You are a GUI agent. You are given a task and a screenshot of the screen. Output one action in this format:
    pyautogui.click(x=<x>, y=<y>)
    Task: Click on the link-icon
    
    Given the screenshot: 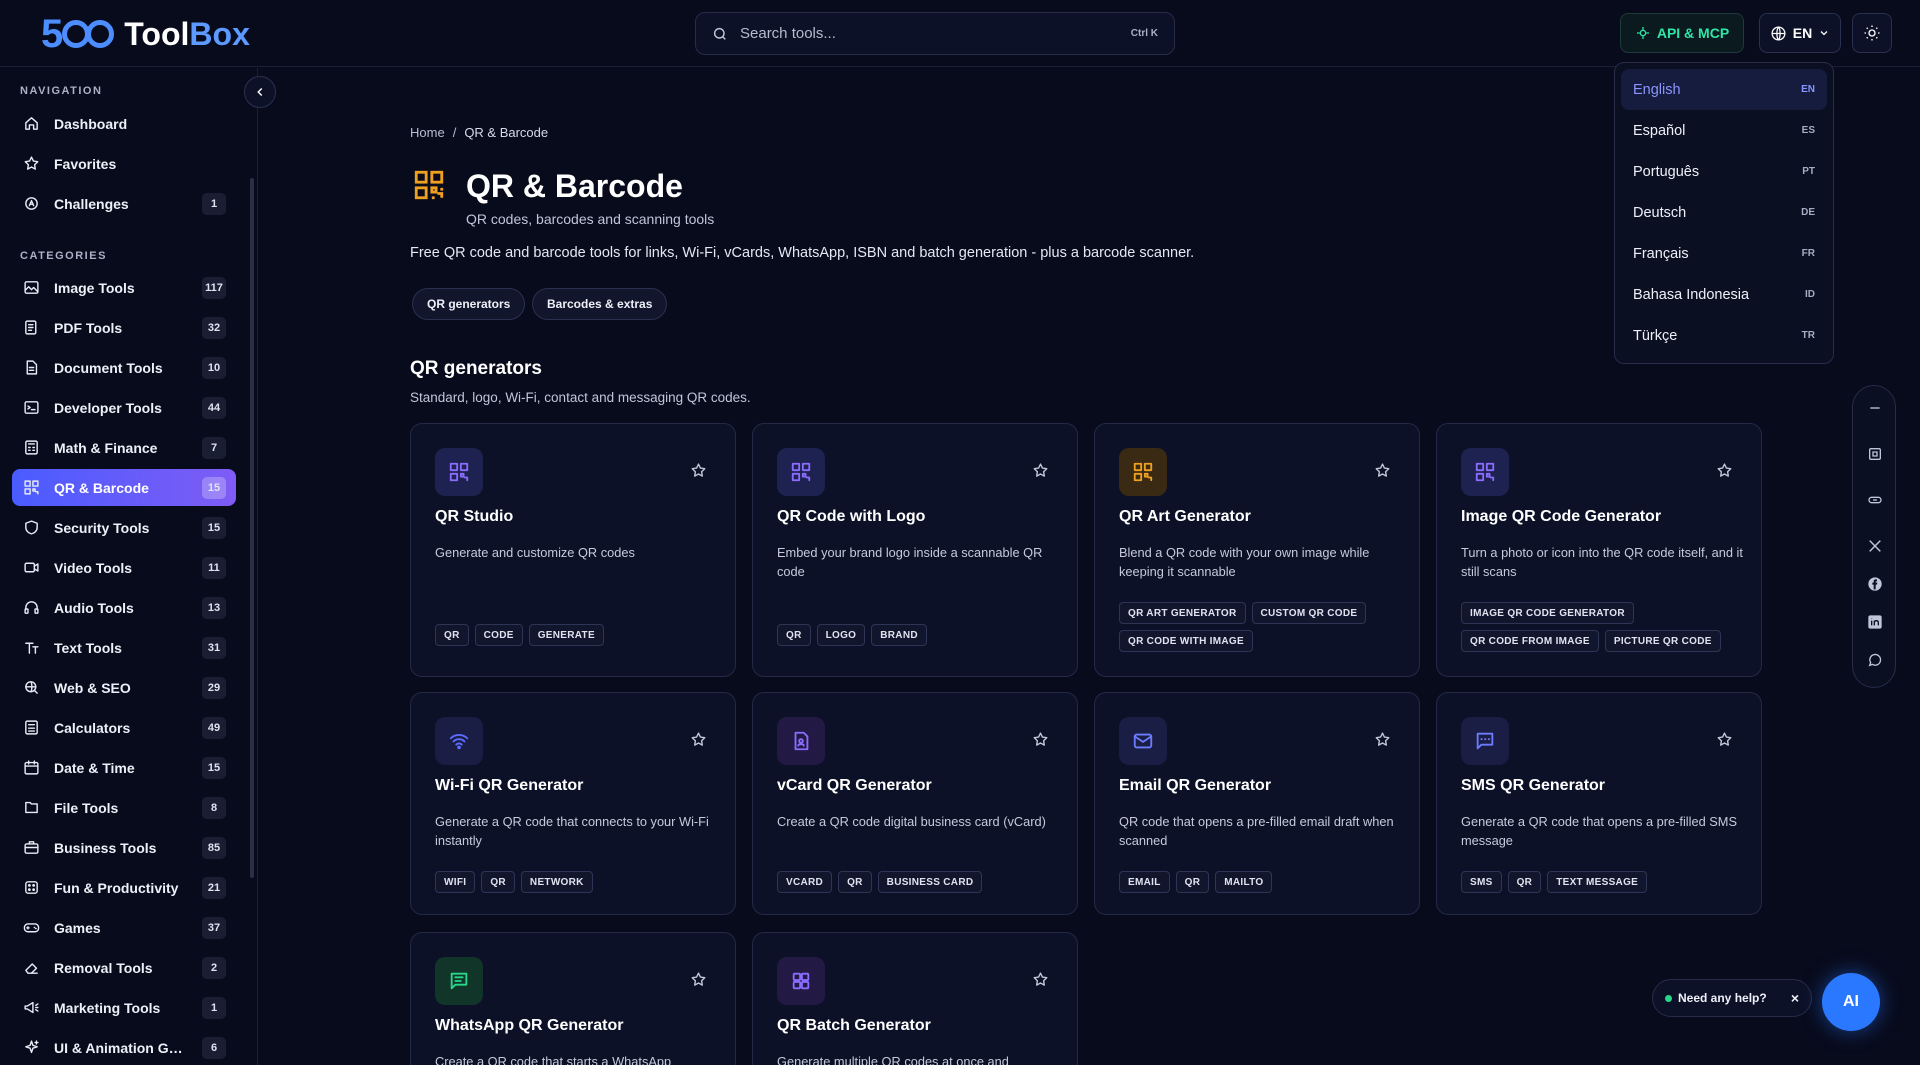 What is the action you would take?
    pyautogui.click(x=1875, y=500)
    